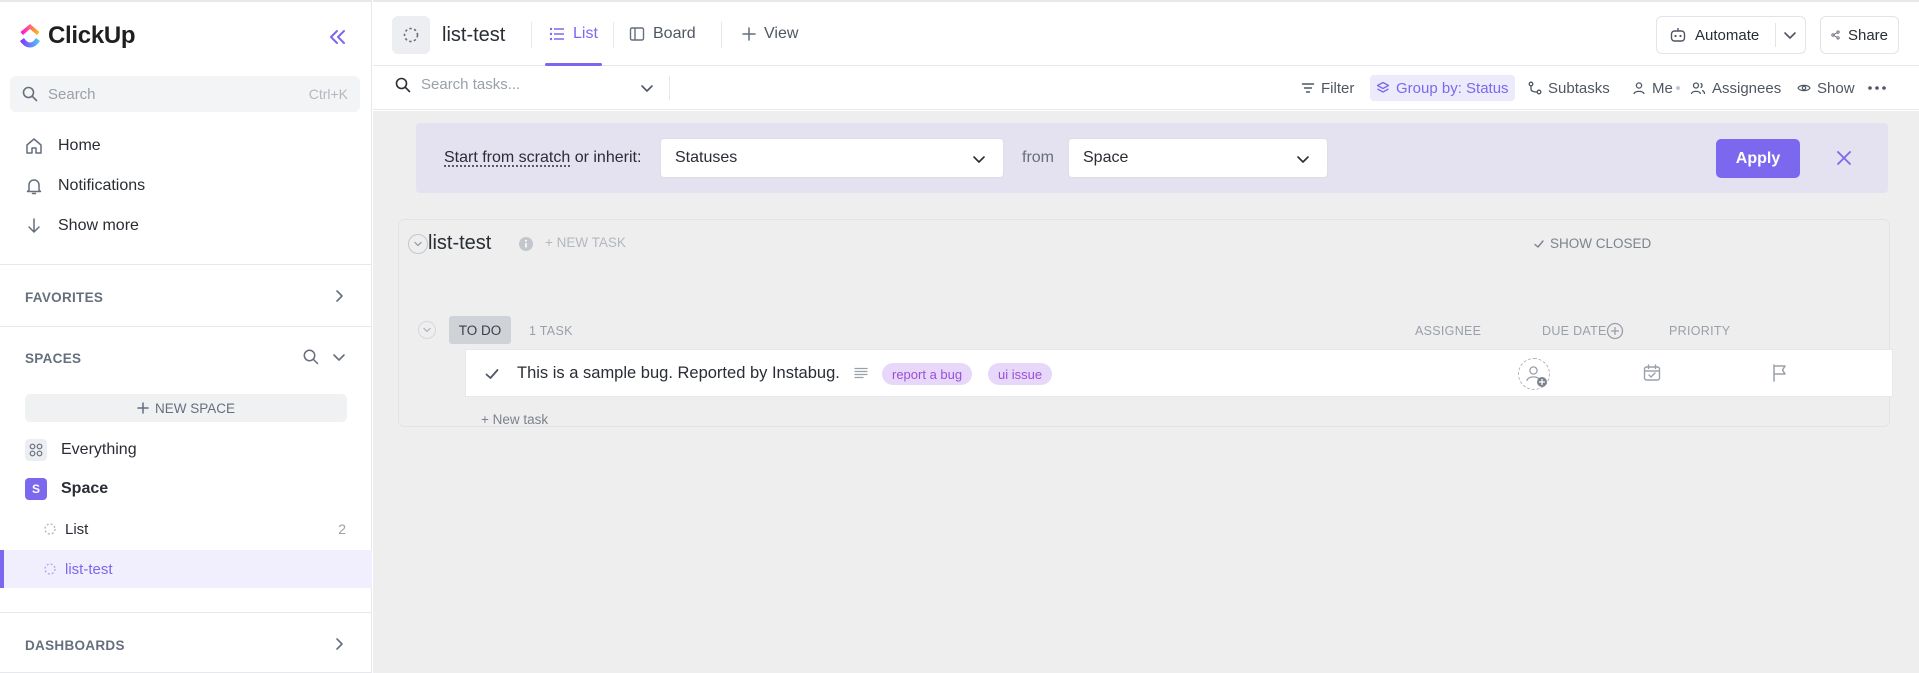 The height and width of the screenshot is (673, 1919). I want to click on automate-dropdown-button, so click(1790, 35).